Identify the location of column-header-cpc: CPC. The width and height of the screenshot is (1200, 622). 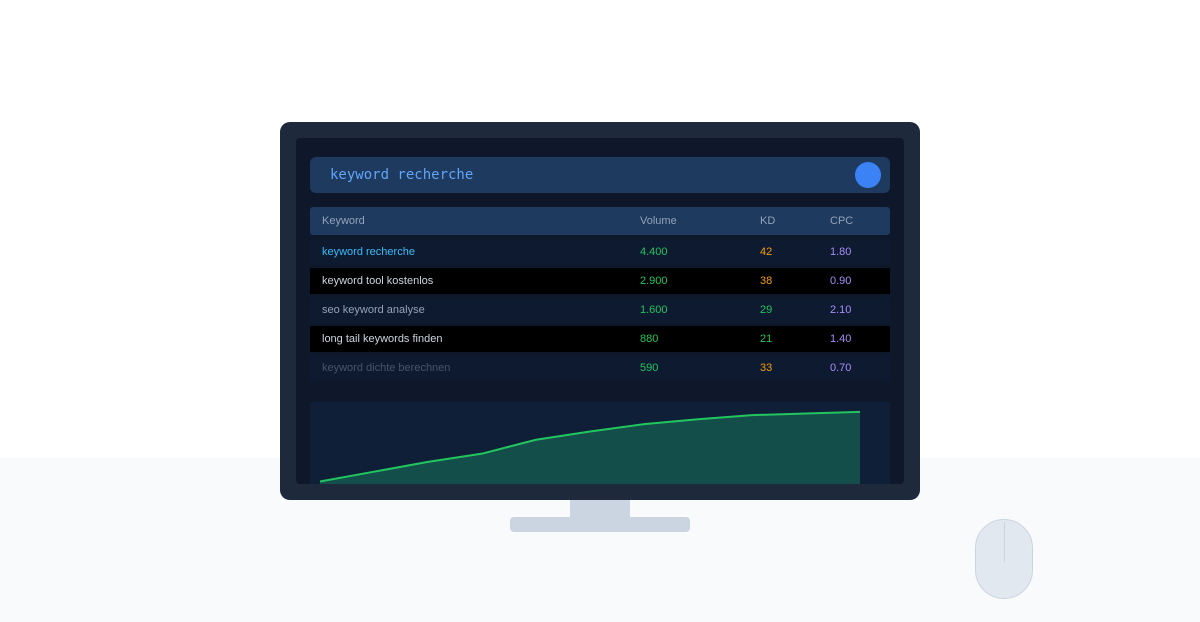
(841, 221).